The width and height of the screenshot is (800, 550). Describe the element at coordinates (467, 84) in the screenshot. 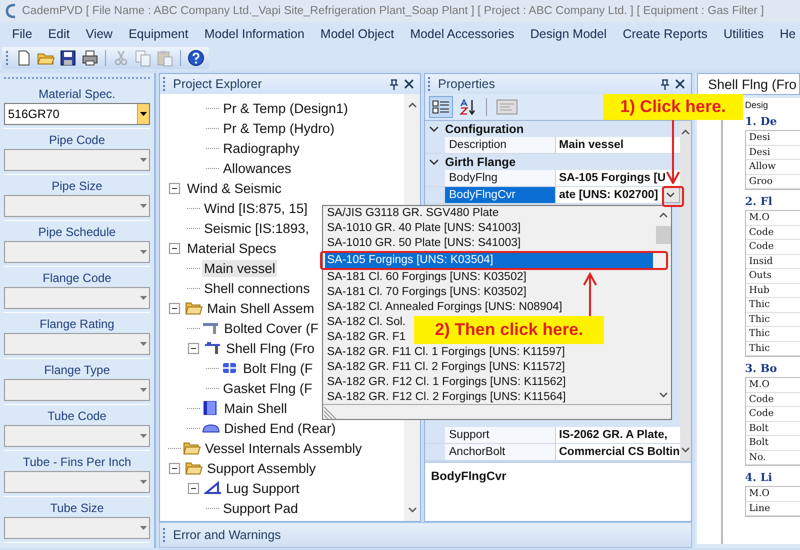

I see `panel-title: Properties` at that location.